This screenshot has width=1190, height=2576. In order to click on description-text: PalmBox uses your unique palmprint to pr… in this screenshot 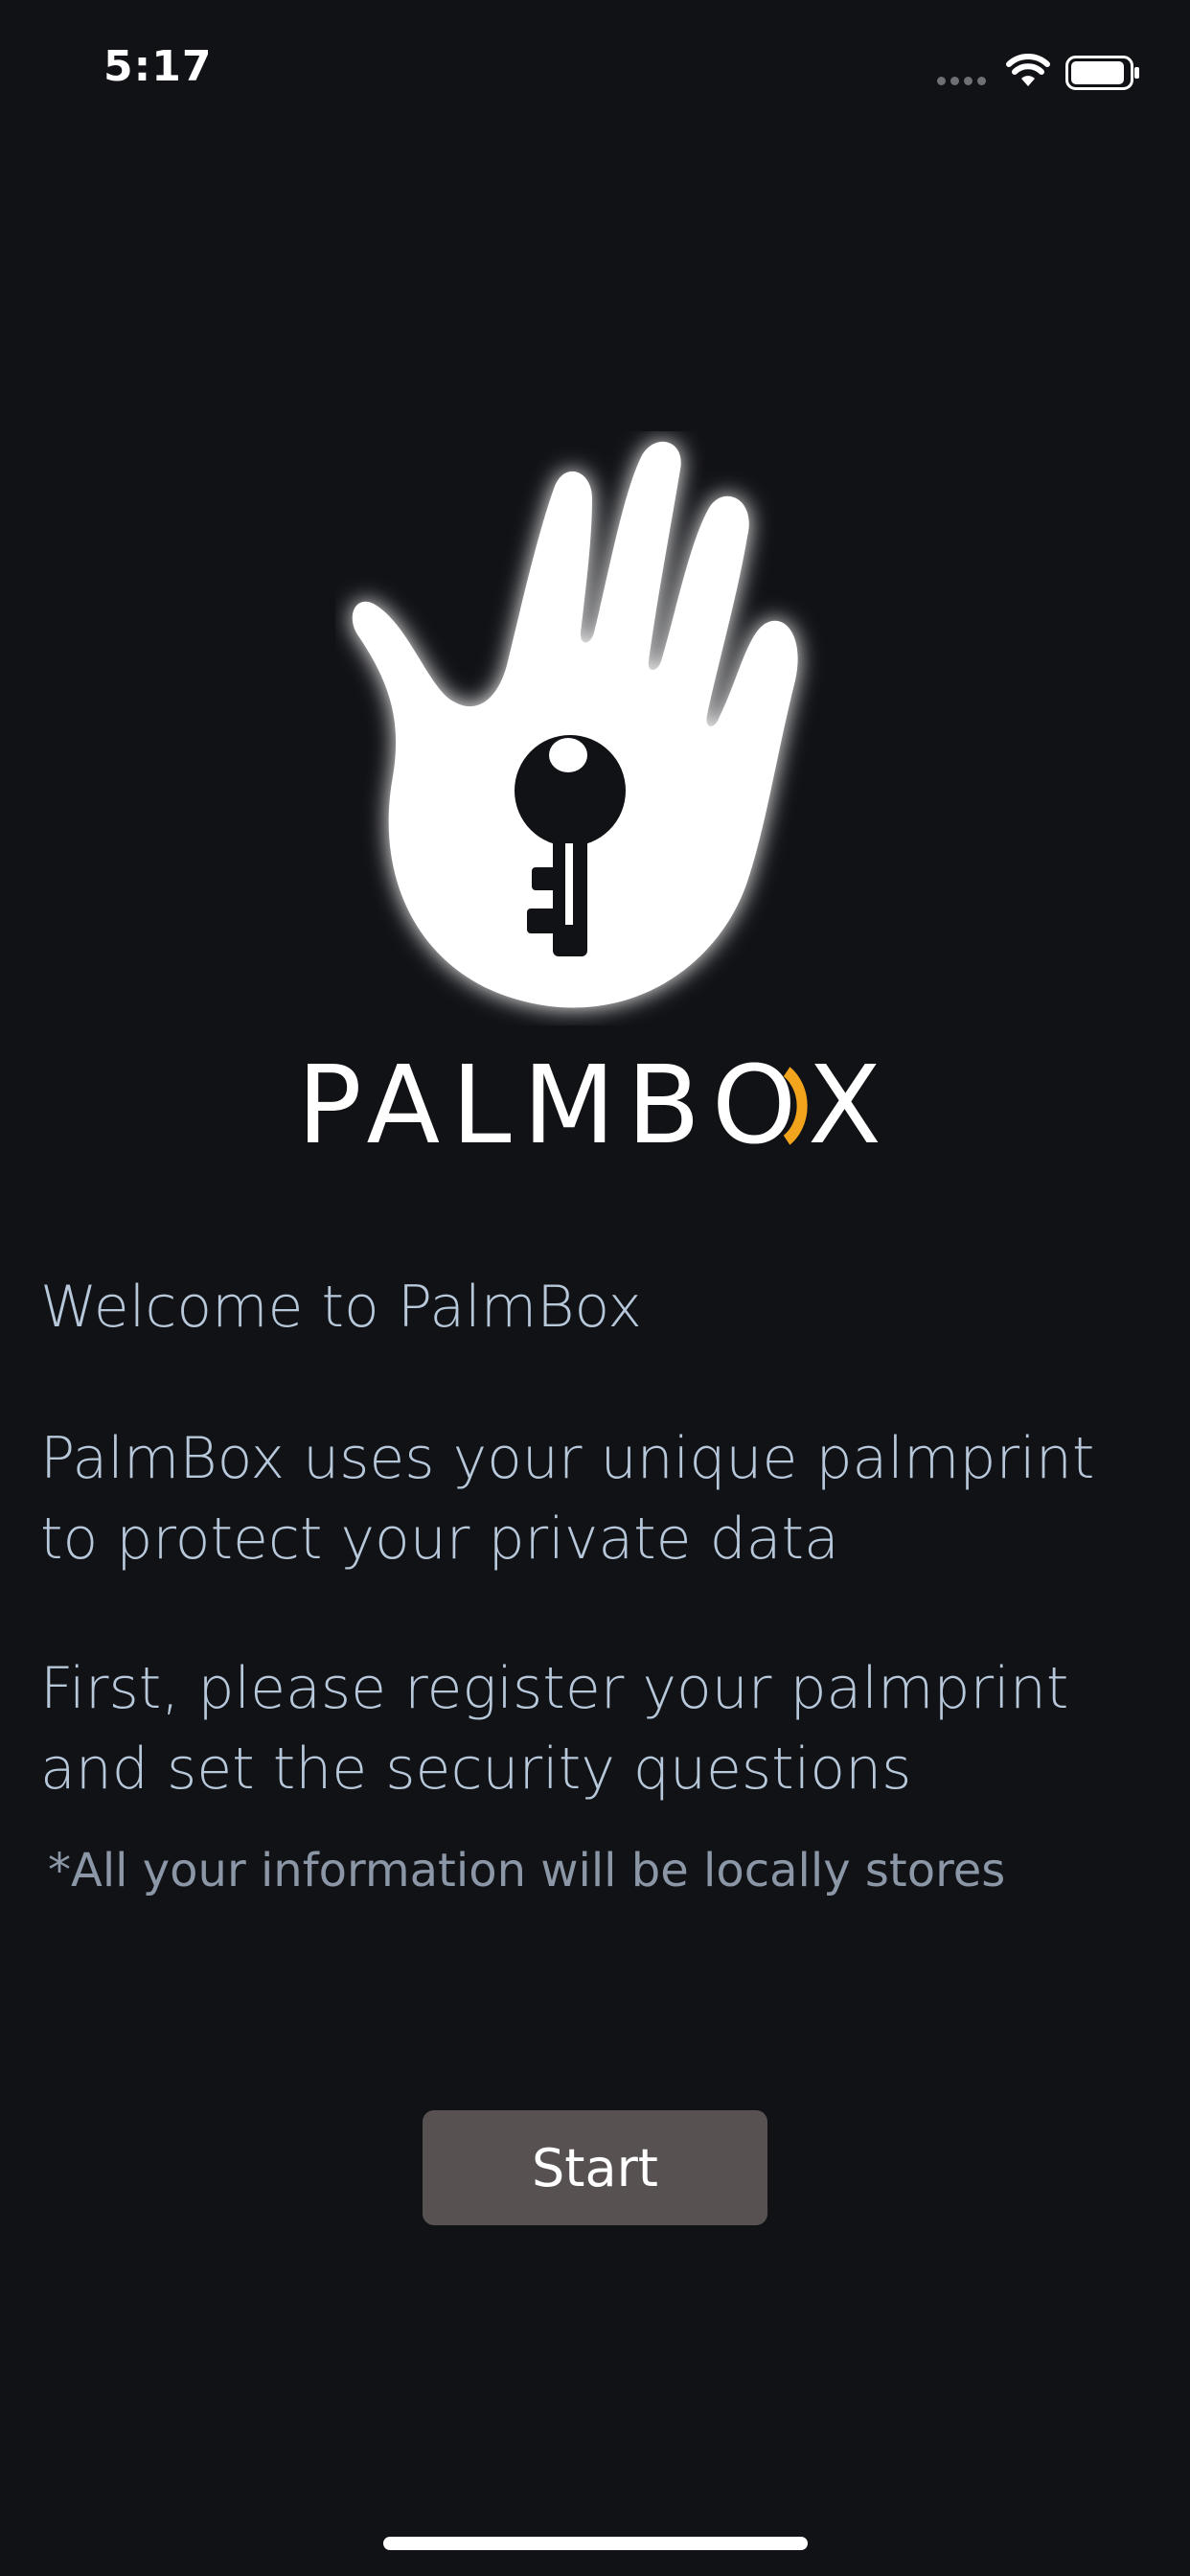, I will do `click(601, 1498)`.